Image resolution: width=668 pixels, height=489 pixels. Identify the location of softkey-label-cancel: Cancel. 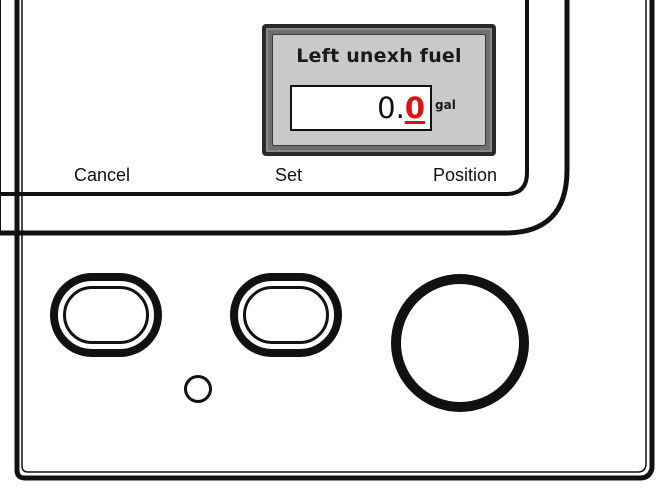
(102, 175).